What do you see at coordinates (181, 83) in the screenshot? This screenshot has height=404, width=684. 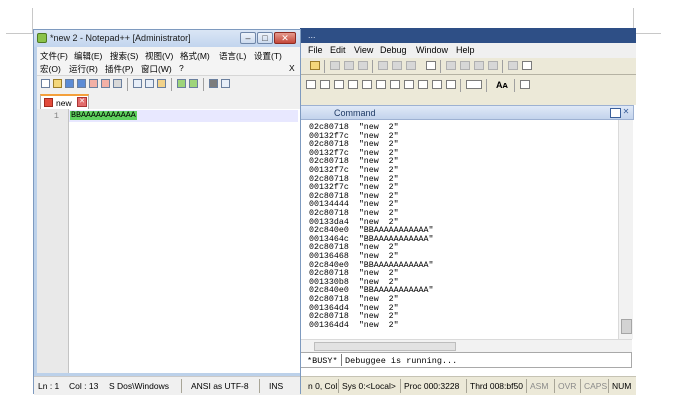 I see `undo-icon` at bounding box center [181, 83].